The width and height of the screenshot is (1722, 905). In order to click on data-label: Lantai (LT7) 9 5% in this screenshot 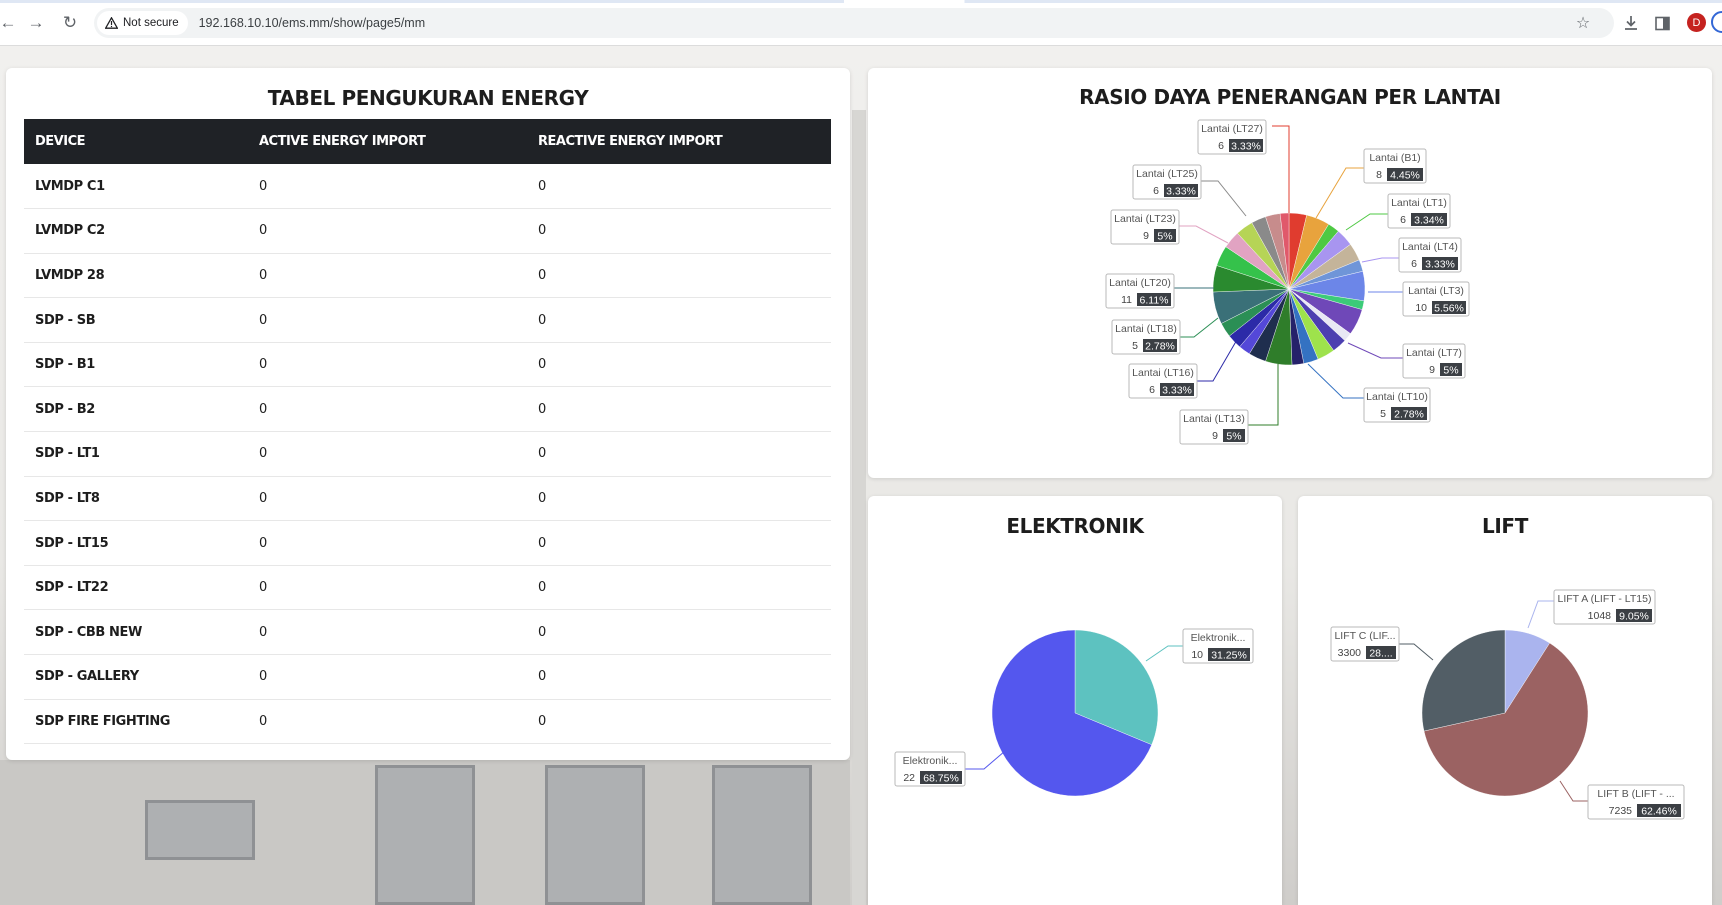, I will do `click(1406, 360)`.